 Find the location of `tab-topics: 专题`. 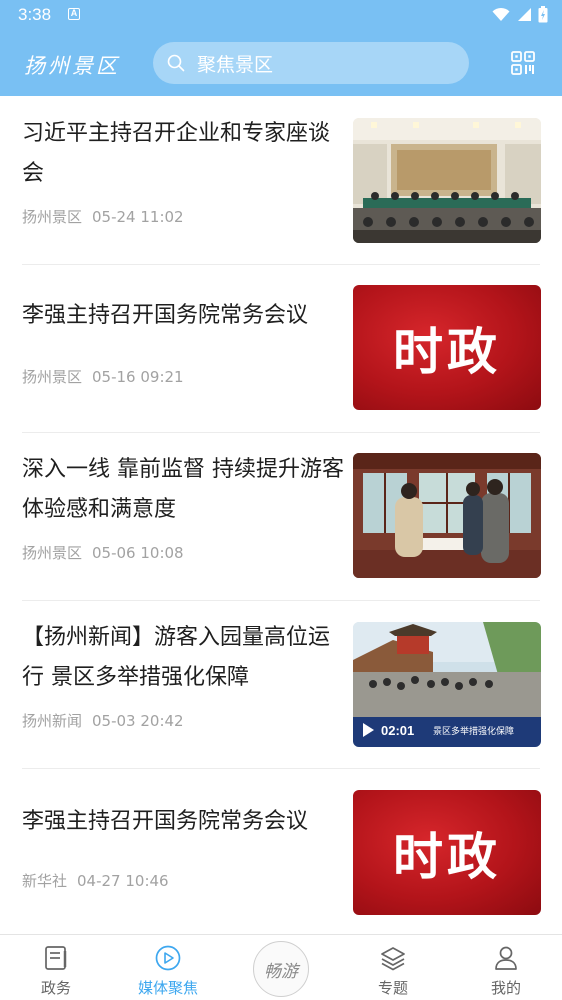

tab-topics: 专题 is located at coordinates (393, 967).